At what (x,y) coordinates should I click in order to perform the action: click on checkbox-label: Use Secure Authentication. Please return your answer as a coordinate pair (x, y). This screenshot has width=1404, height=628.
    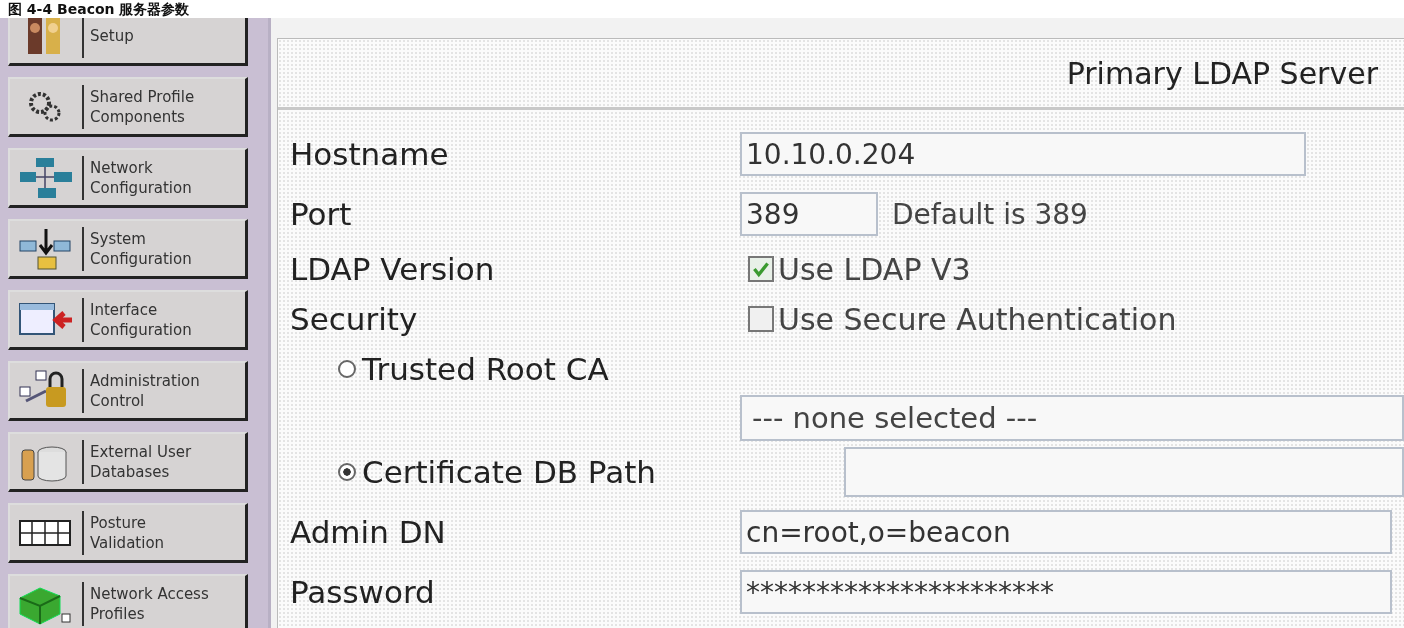
    Looking at the image, I should click on (977, 319).